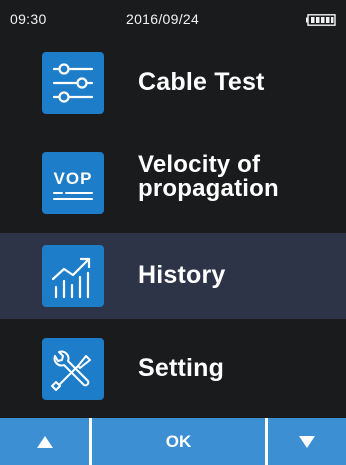 This screenshot has width=346, height=465. Describe the element at coordinates (321, 20) in the screenshot. I see `battery-full-icon` at that location.